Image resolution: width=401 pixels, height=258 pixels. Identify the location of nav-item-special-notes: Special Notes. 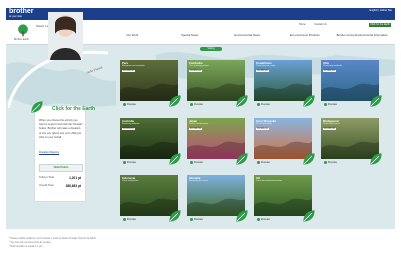
(190, 38).